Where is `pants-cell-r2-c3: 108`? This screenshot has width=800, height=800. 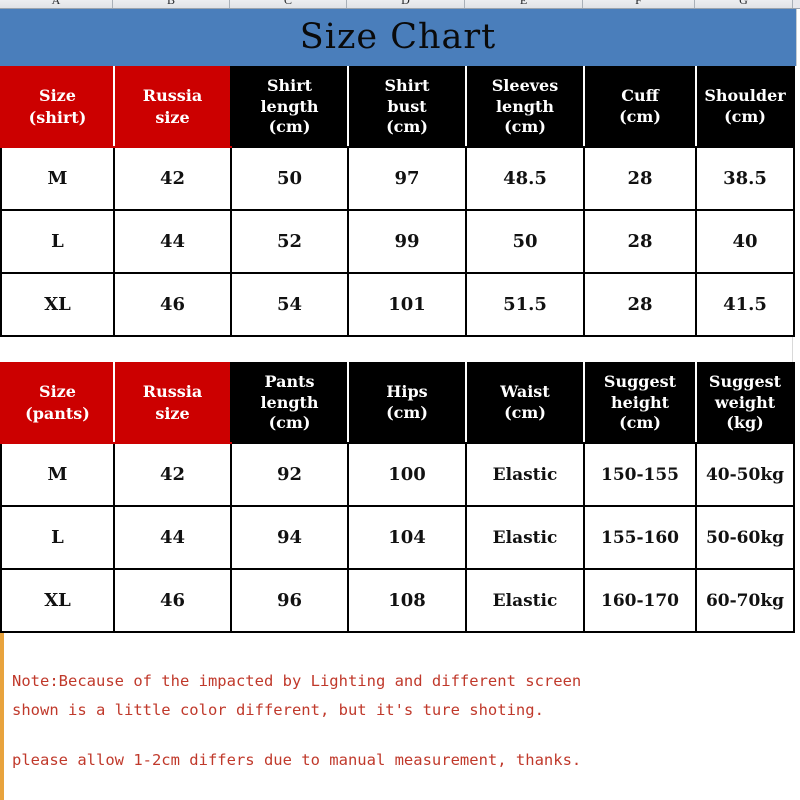
pants-cell-r2-c3: 108 is located at coordinates (407, 600).